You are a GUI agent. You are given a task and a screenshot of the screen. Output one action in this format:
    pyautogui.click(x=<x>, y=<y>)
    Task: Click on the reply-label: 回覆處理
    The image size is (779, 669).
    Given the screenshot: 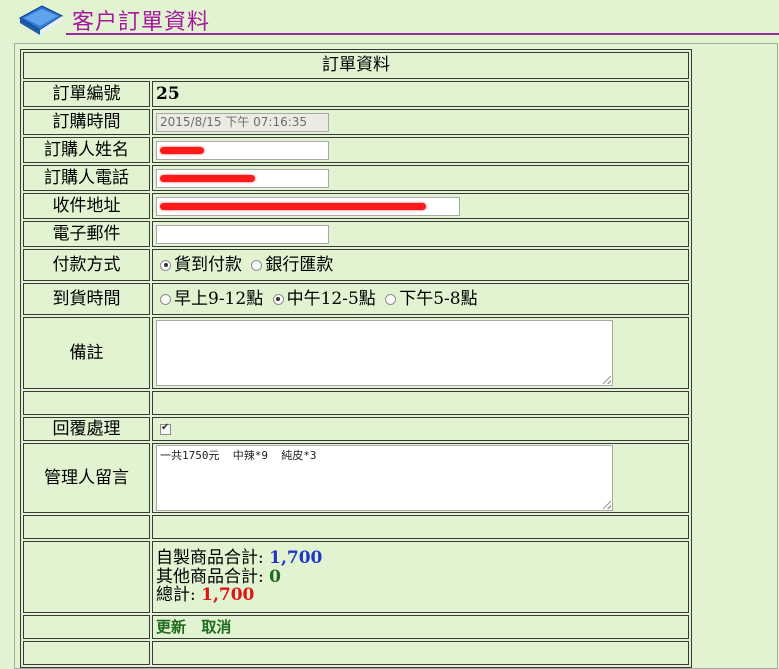 What is the action you would take?
    pyautogui.click(x=86, y=429)
    